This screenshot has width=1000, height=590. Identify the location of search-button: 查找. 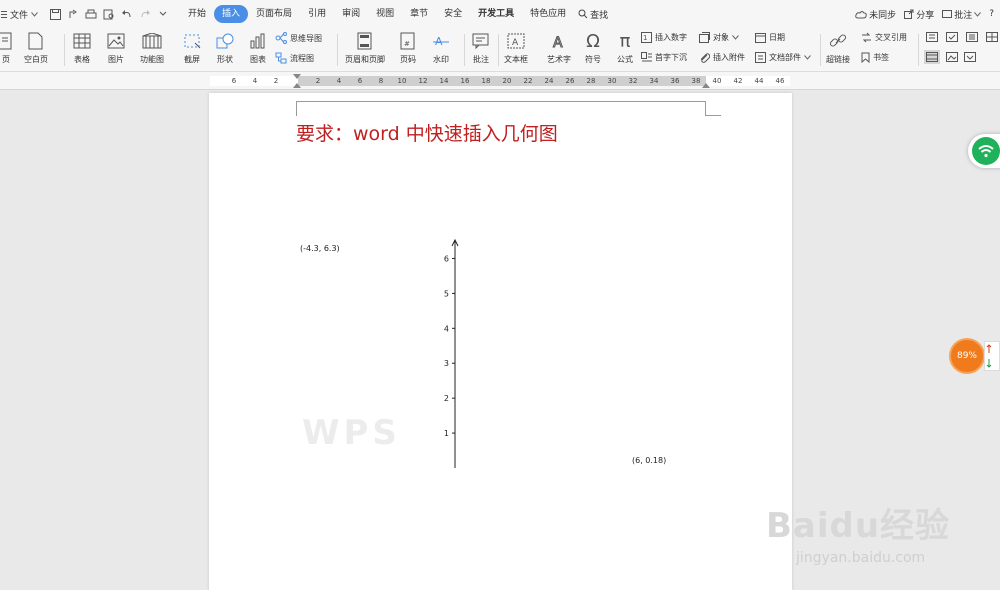
(593, 14).